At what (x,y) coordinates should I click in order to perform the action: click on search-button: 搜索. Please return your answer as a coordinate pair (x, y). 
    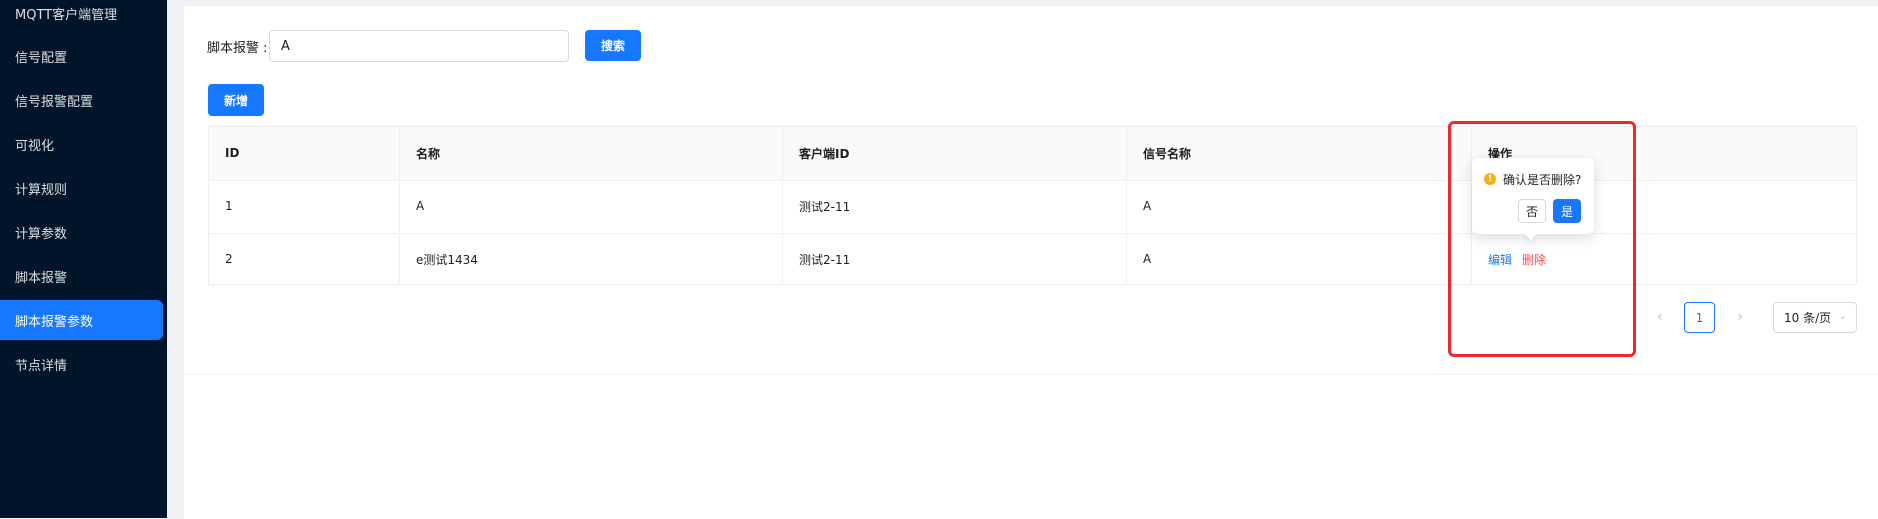
    Looking at the image, I should click on (613, 45).